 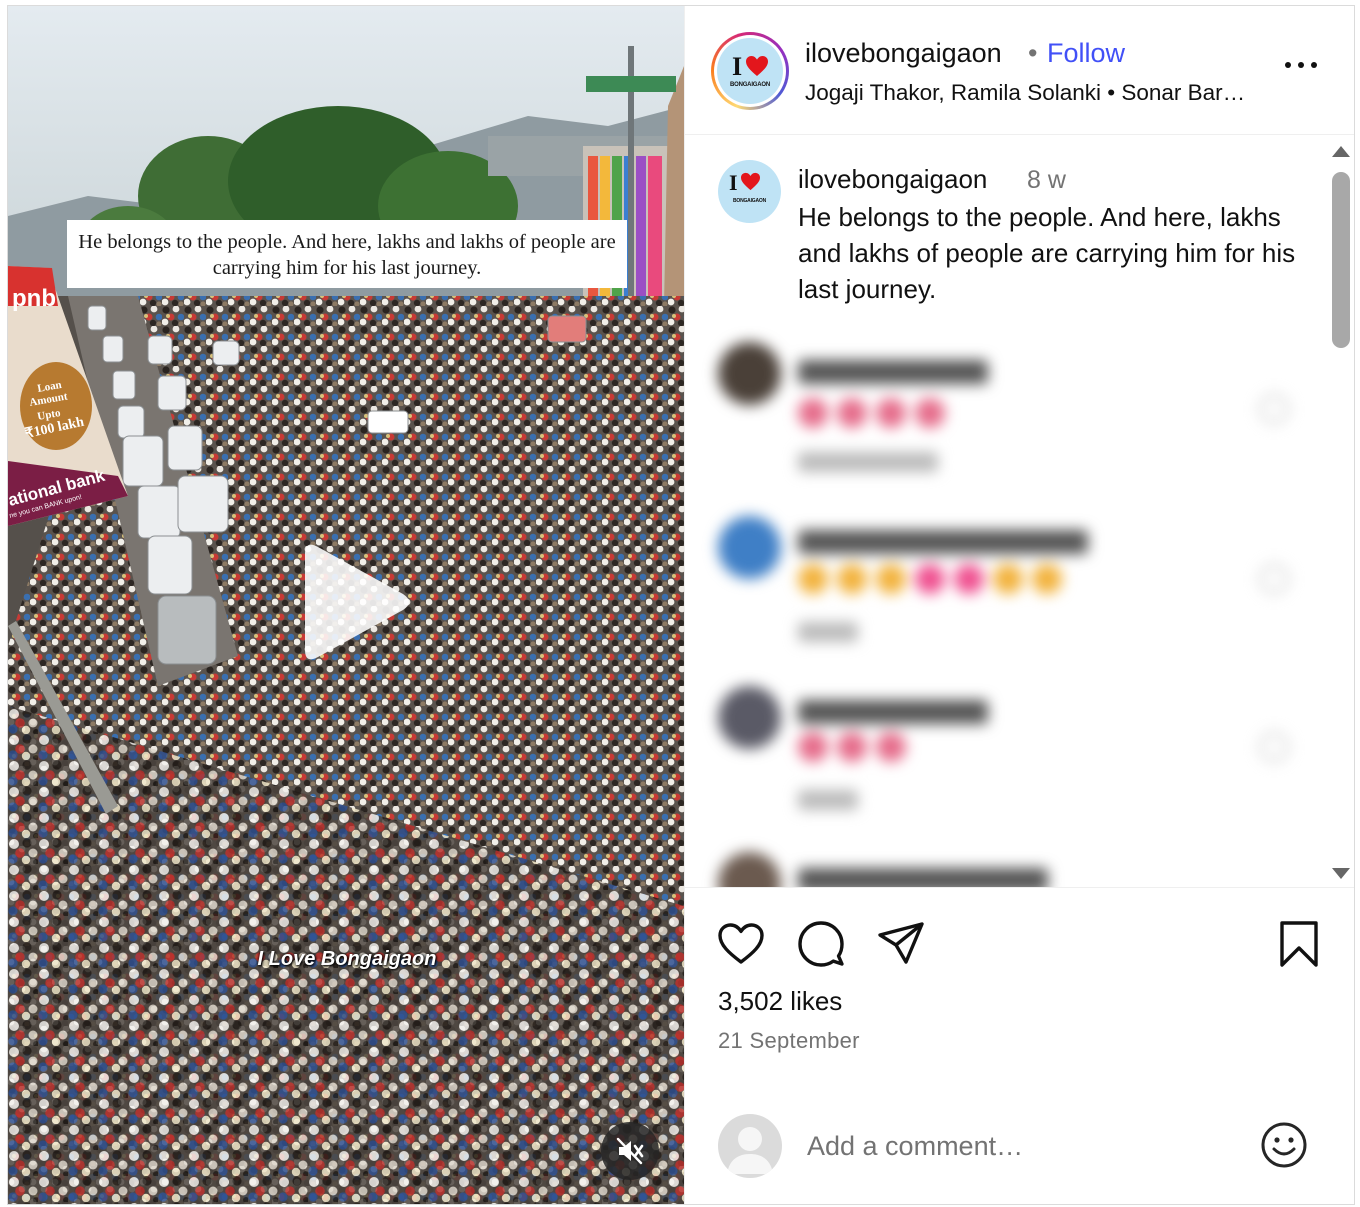 What do you see at coordinates (1341, 260) in the screenshot?
I see `comments-scrollbar-thumb` at bounding box center [1341, 260].